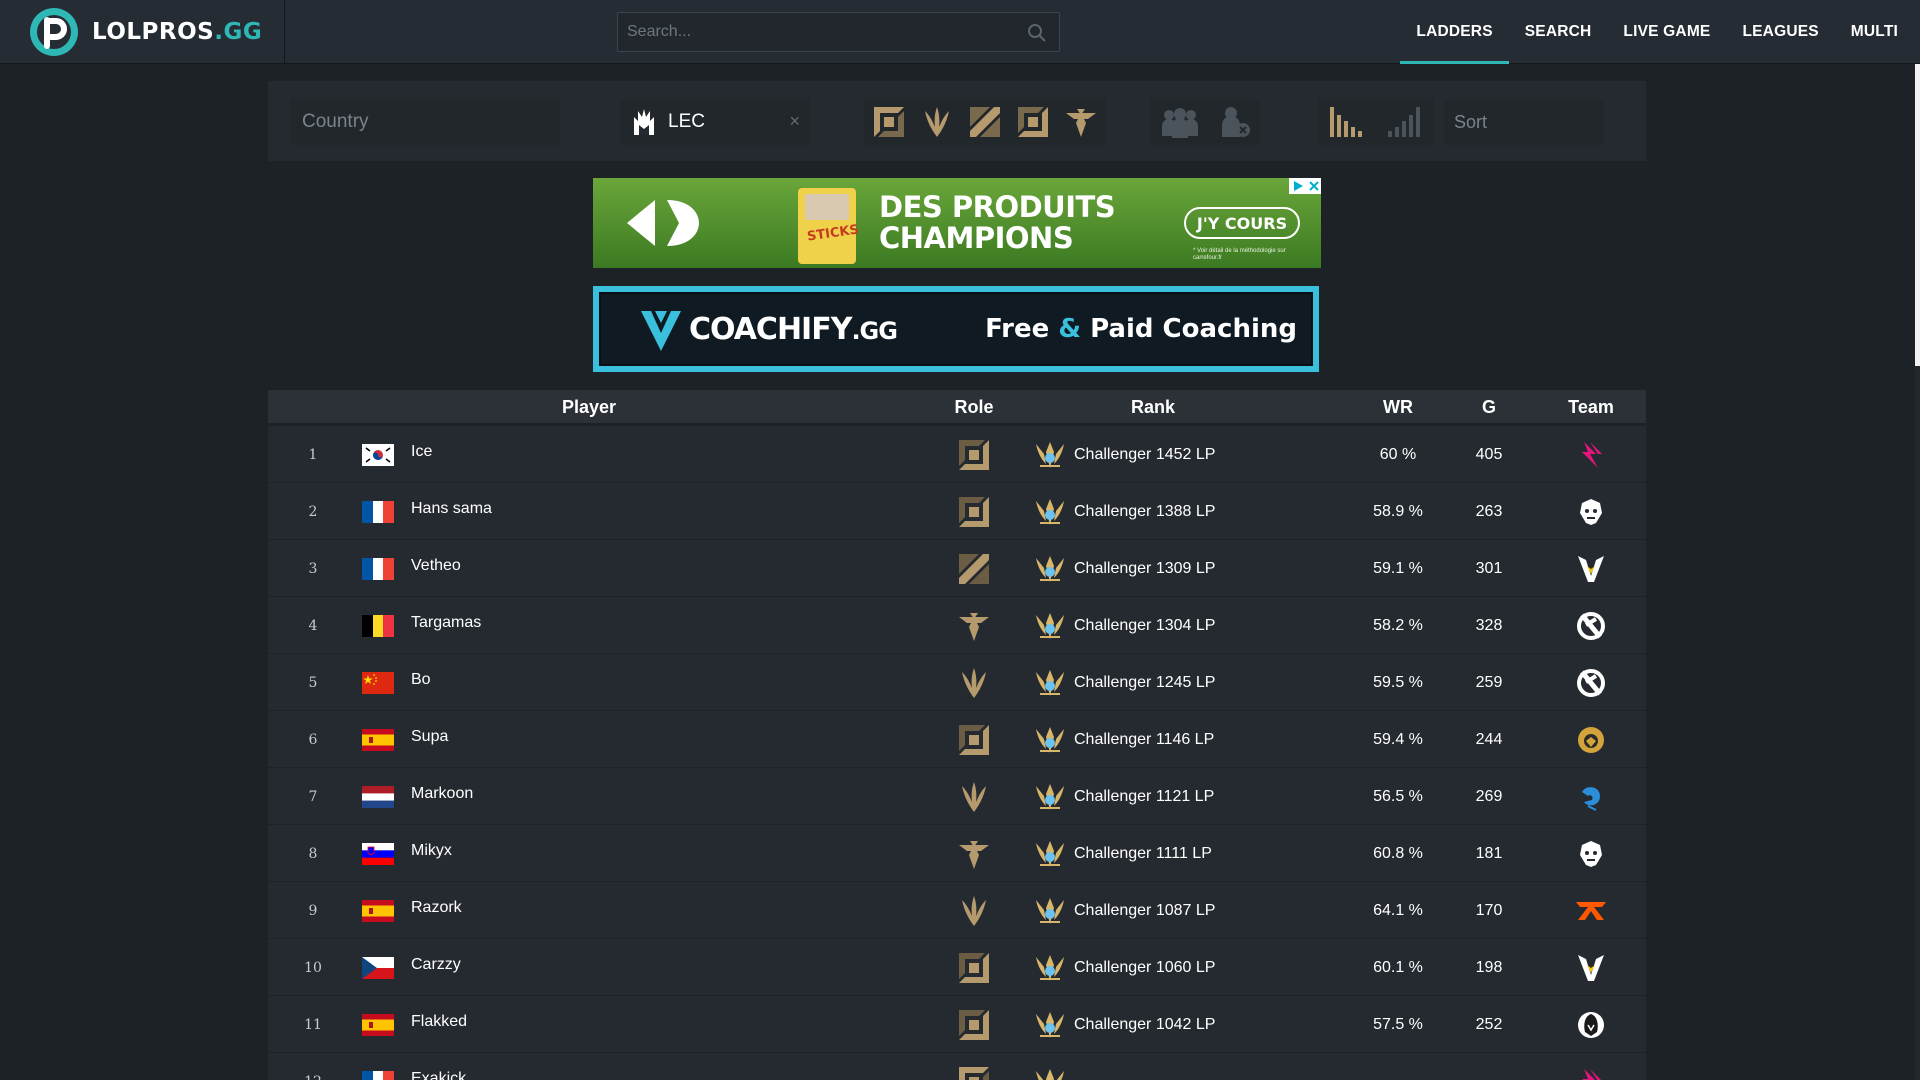 Image resolution: width=1920 pixels, height=1080 pixels. Describe the element at coordinates (1143, 853) in the screenshot. I see `rank-text: Challenger 1111 LP` at that location.